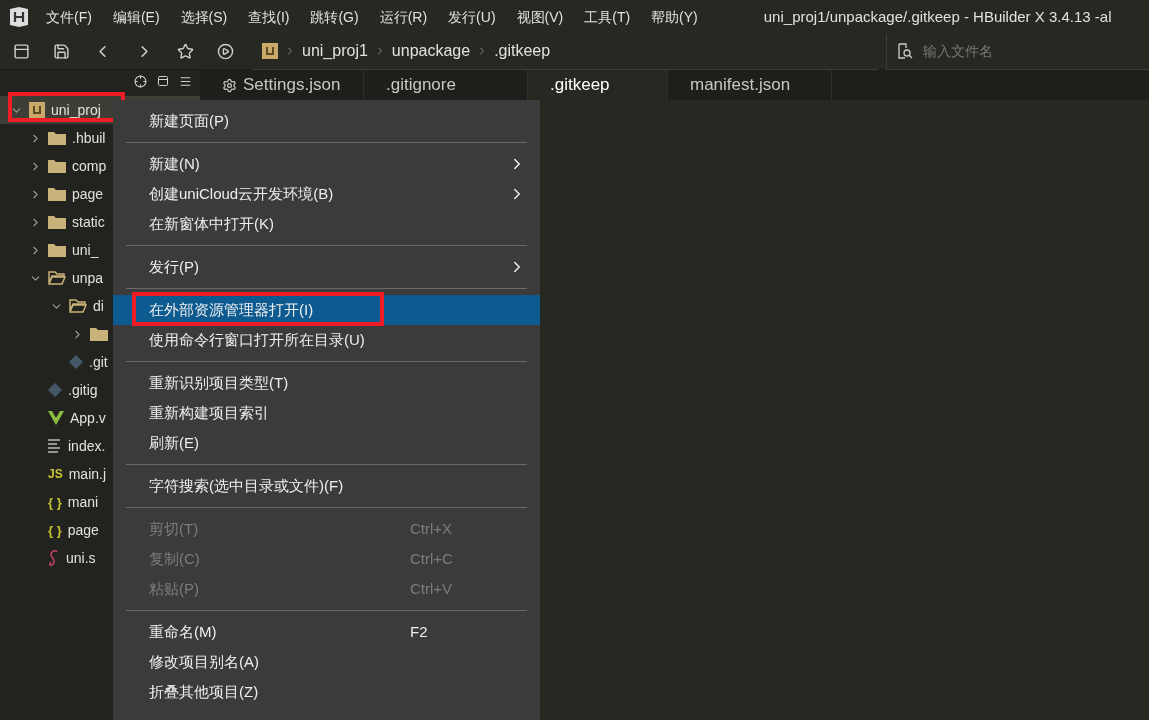 Image resolution: width=1149 pixels, height=720 pixels. I want to click on save-icon, so click(61, 51).